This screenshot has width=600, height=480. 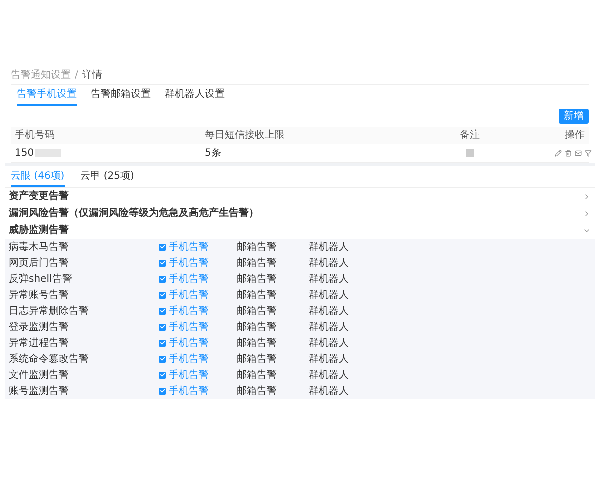 I want to click on column-header: 手机号码, so click(x=35, y=135).